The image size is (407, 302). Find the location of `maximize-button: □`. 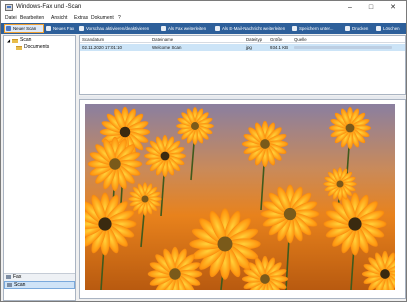

maximize-button: □ is located at coordinates (371, 7).